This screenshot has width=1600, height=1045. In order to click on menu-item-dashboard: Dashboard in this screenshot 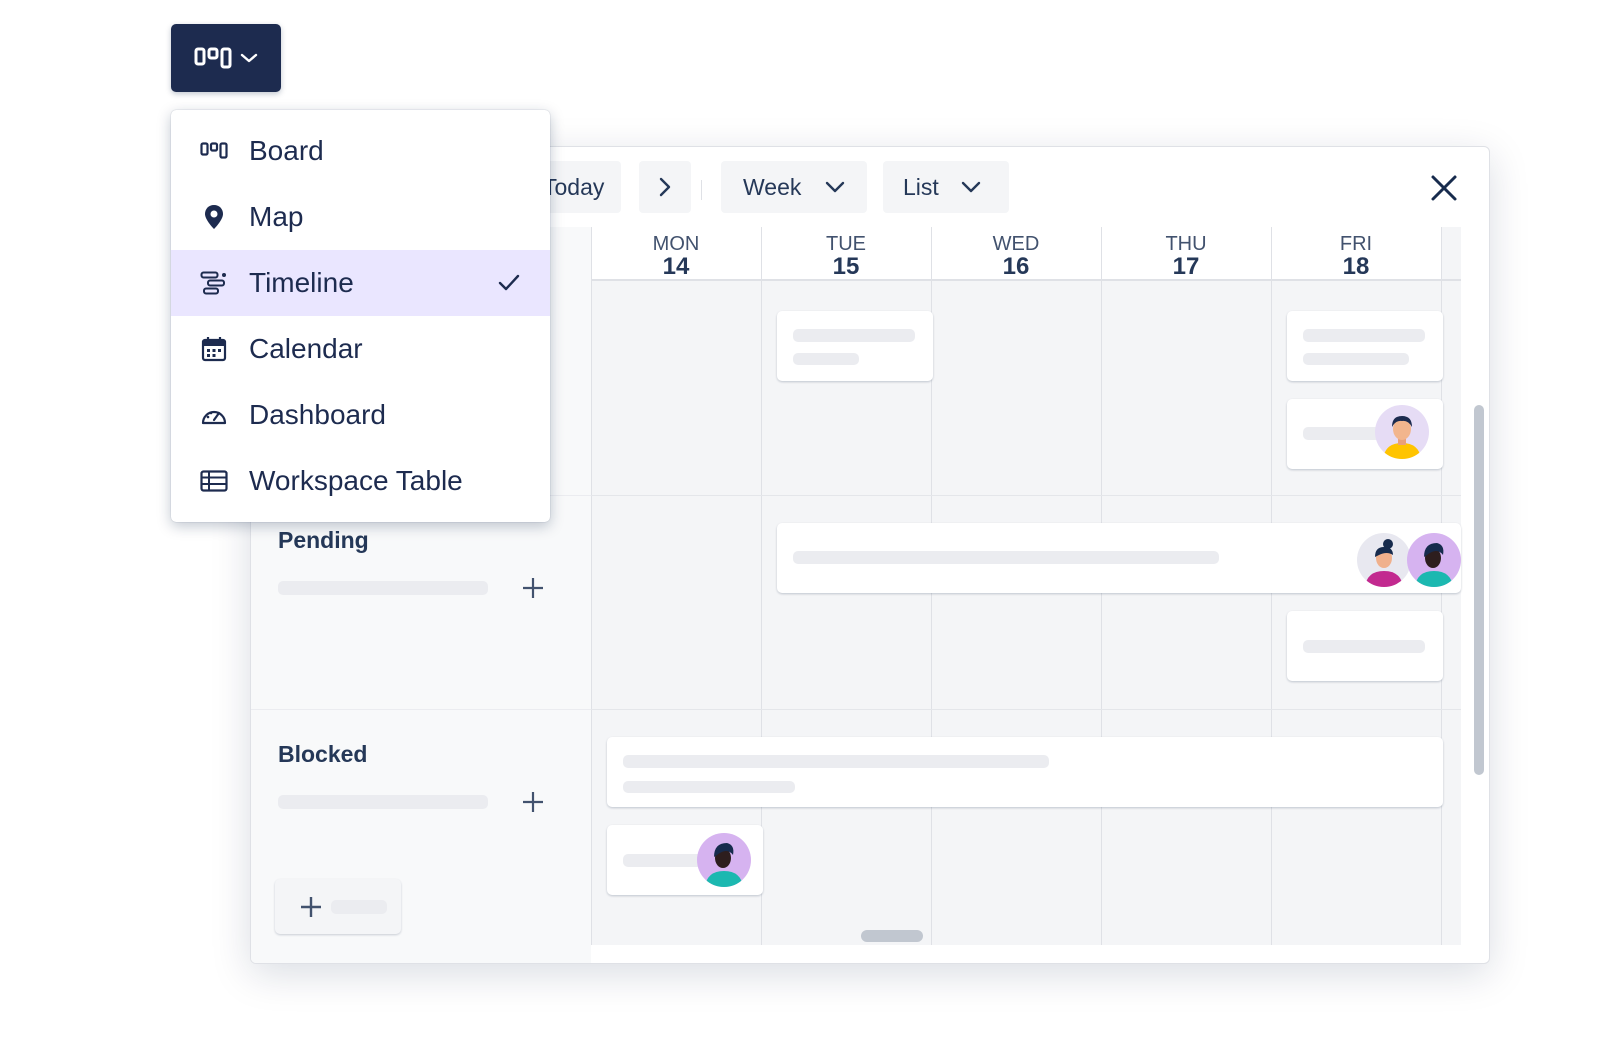, I will do `click(360, 415)`.